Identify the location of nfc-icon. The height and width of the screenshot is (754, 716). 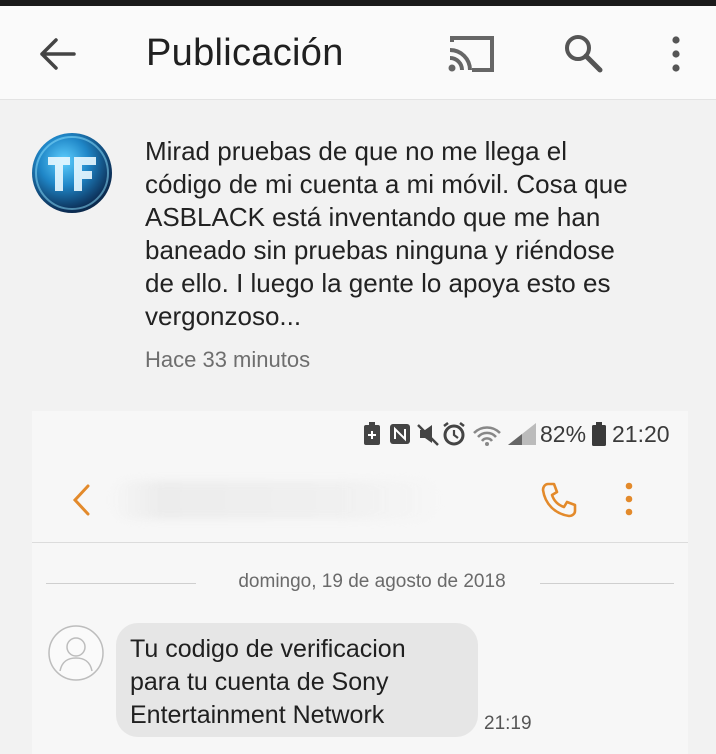
(400, 434).